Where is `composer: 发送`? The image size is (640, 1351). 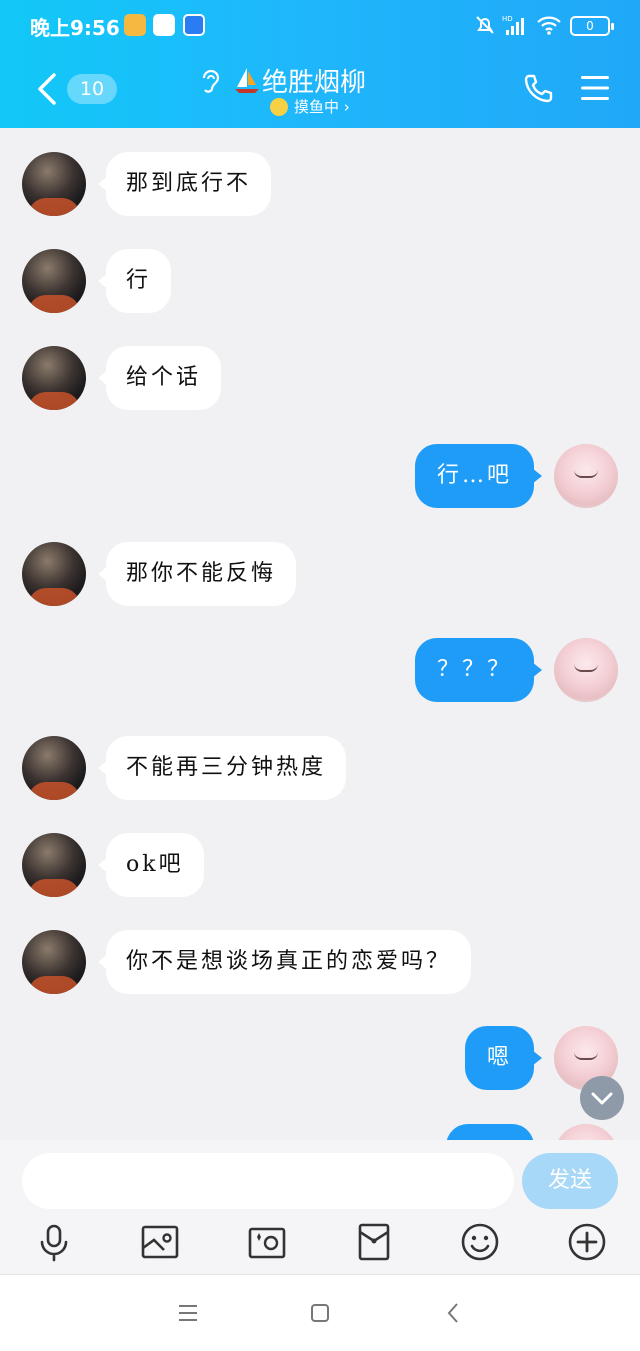 composer: 发送 is located at coordinates (320, 1207).